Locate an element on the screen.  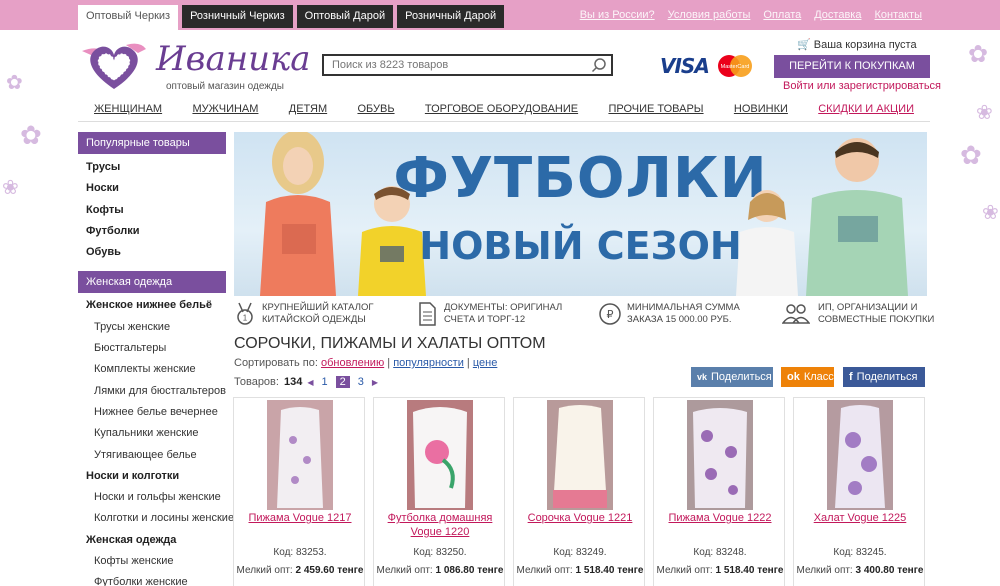
odnoklassniki-icon: ok is located at coordinates (793, 377).